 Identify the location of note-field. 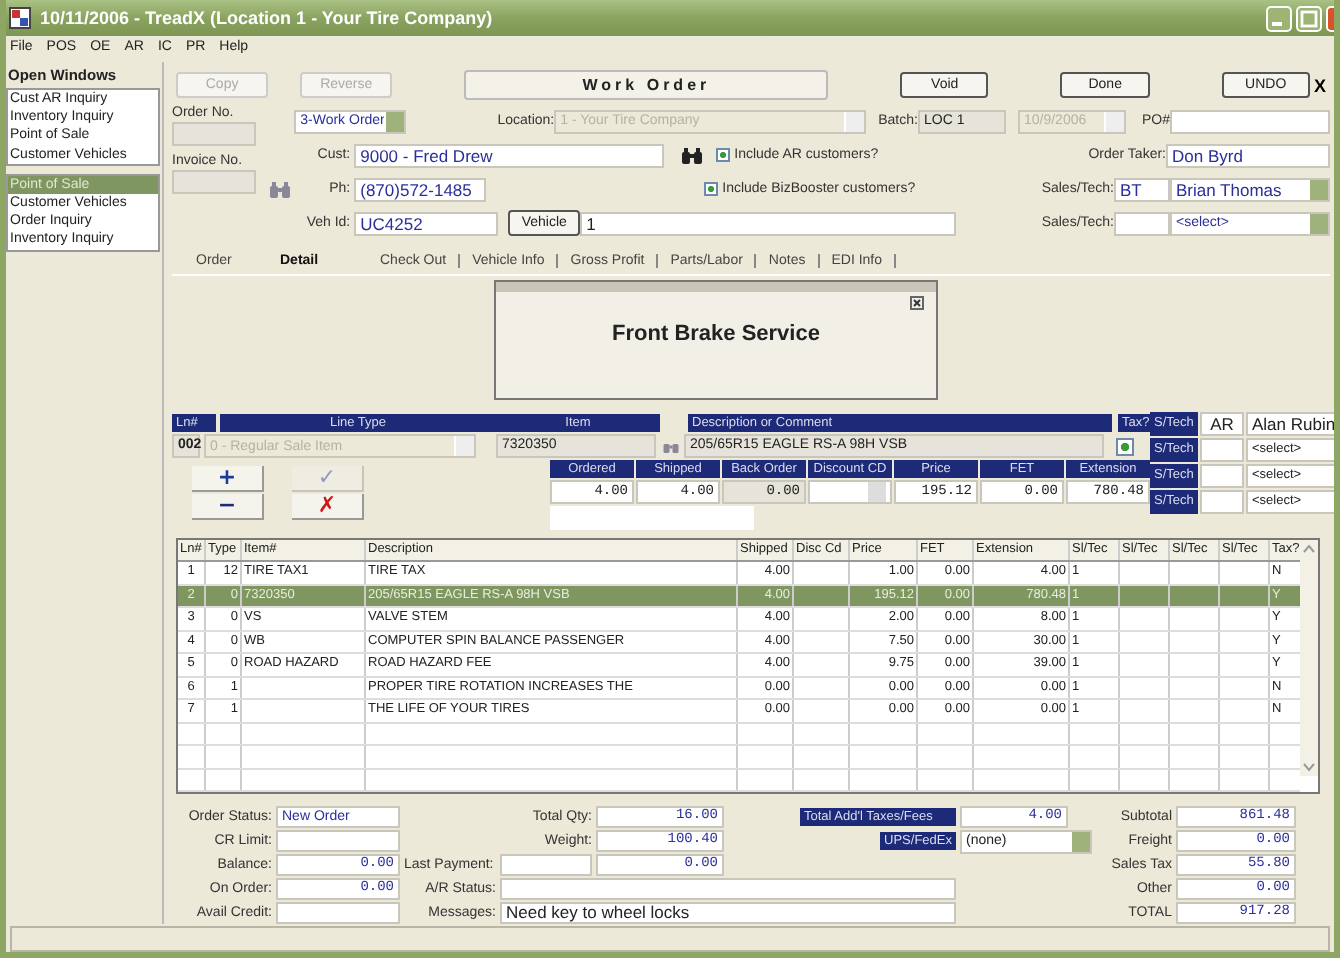
(652, 517).